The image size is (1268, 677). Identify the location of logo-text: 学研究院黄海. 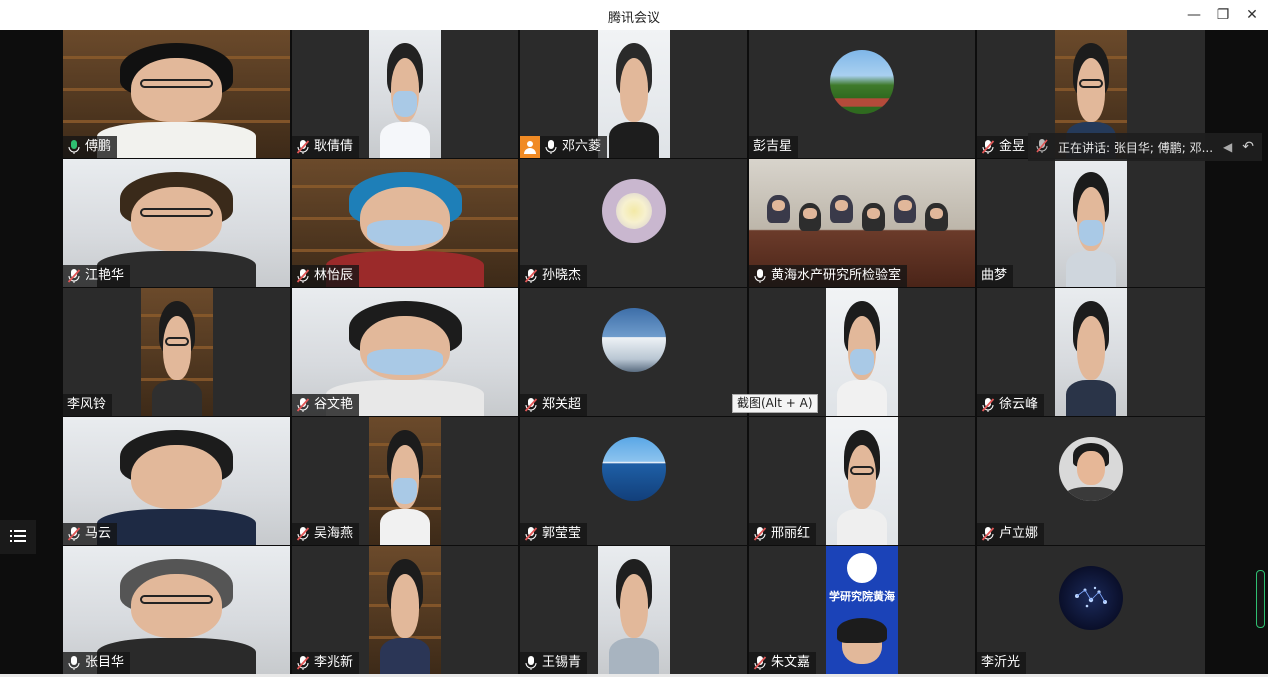
(862, 596).